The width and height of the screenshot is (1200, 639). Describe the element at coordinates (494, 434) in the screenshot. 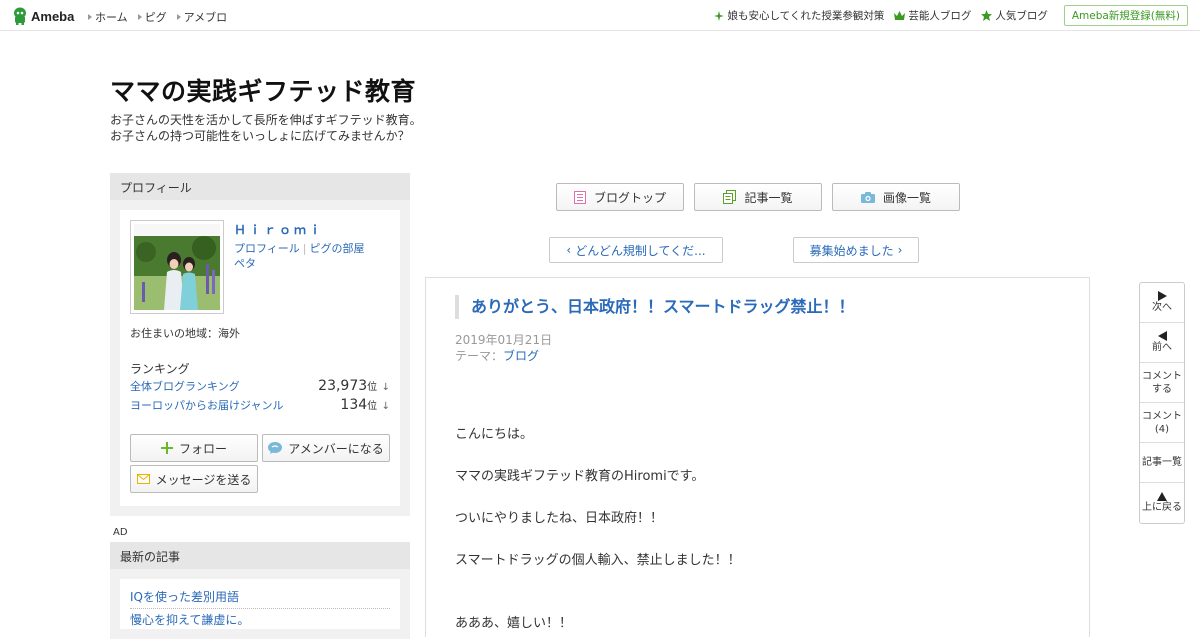

I see `article-paragraph: こんにちは。` at that location.